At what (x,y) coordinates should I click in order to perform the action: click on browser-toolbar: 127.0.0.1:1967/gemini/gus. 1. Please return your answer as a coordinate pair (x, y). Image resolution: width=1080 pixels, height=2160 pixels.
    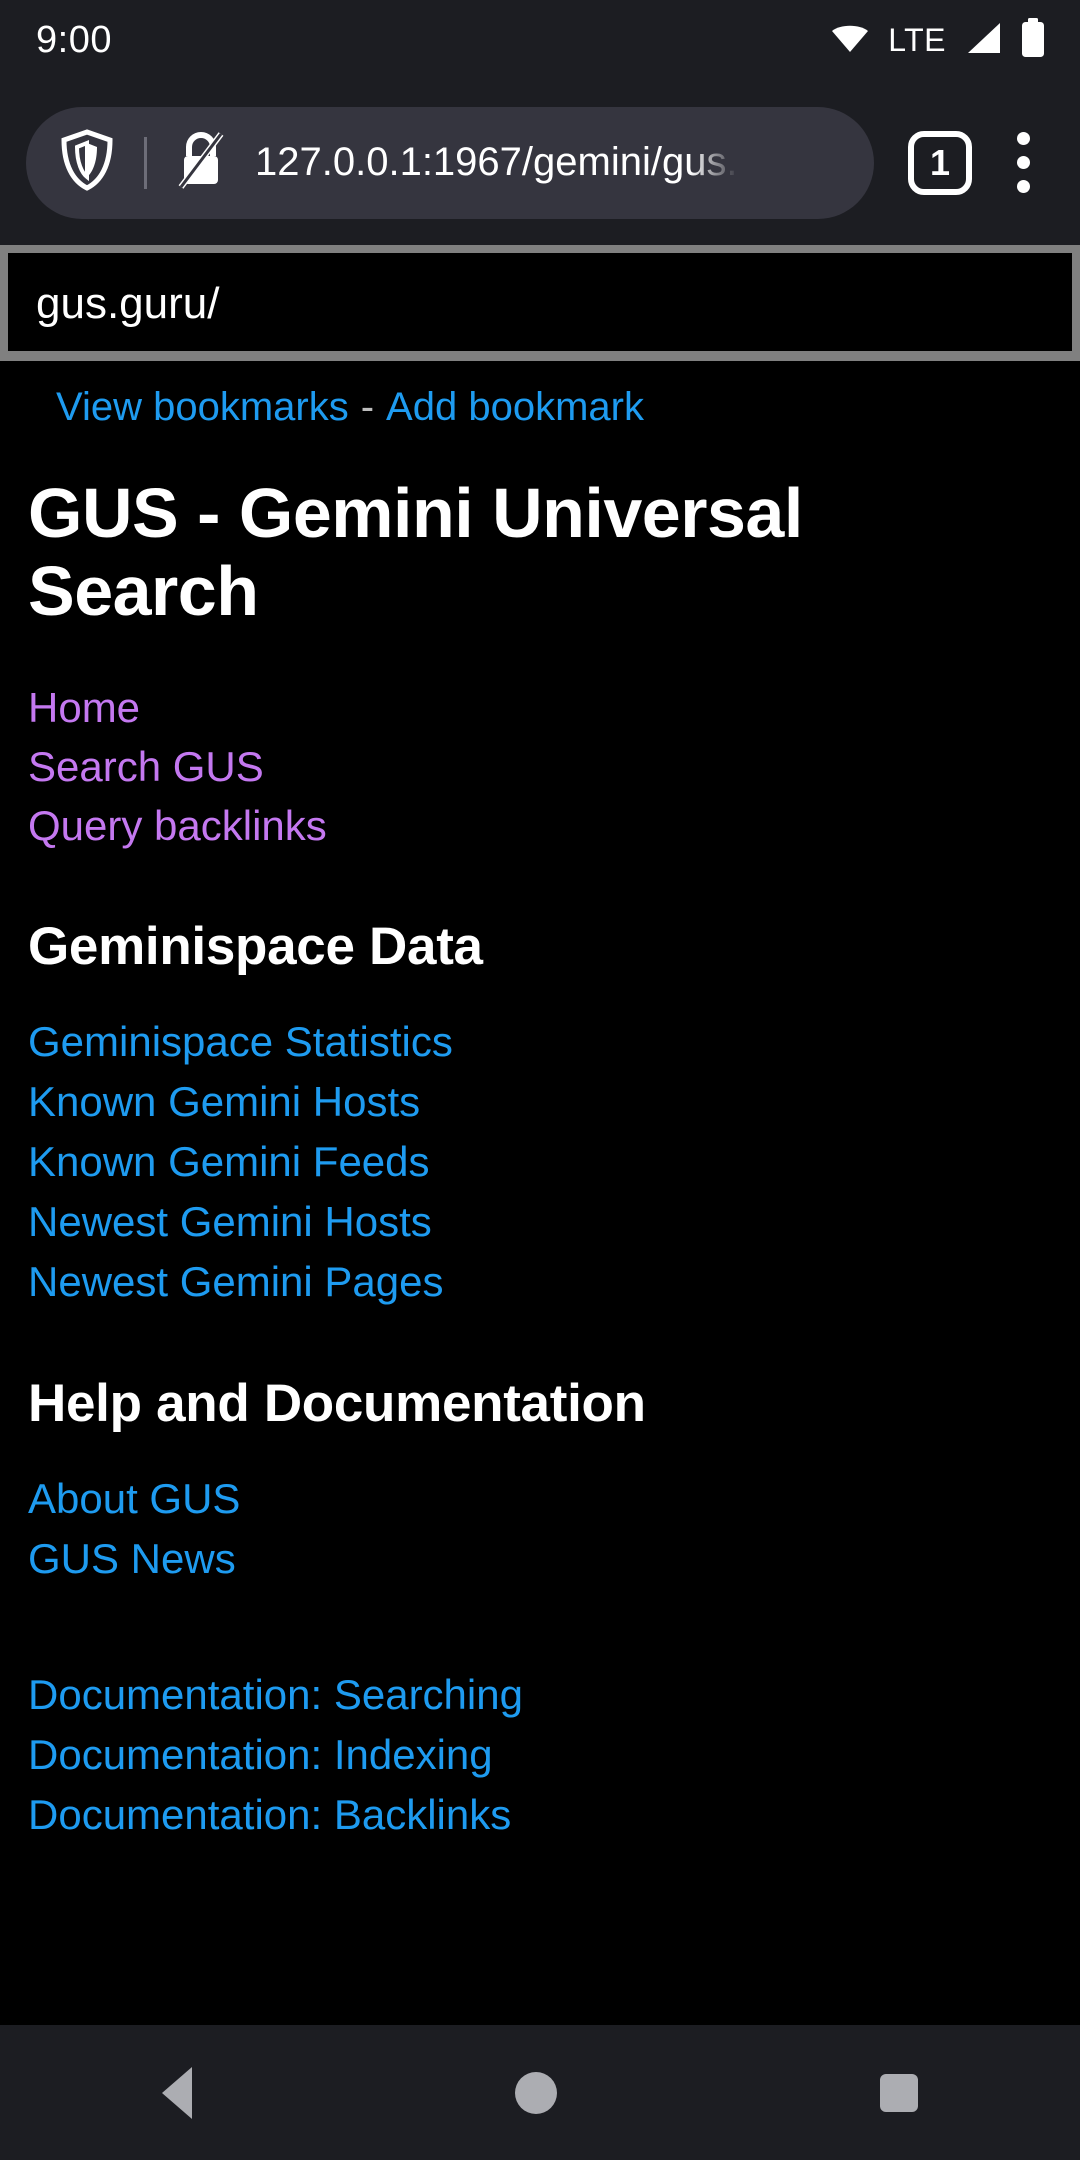
    Looking at the image, I should click on (540, 162).